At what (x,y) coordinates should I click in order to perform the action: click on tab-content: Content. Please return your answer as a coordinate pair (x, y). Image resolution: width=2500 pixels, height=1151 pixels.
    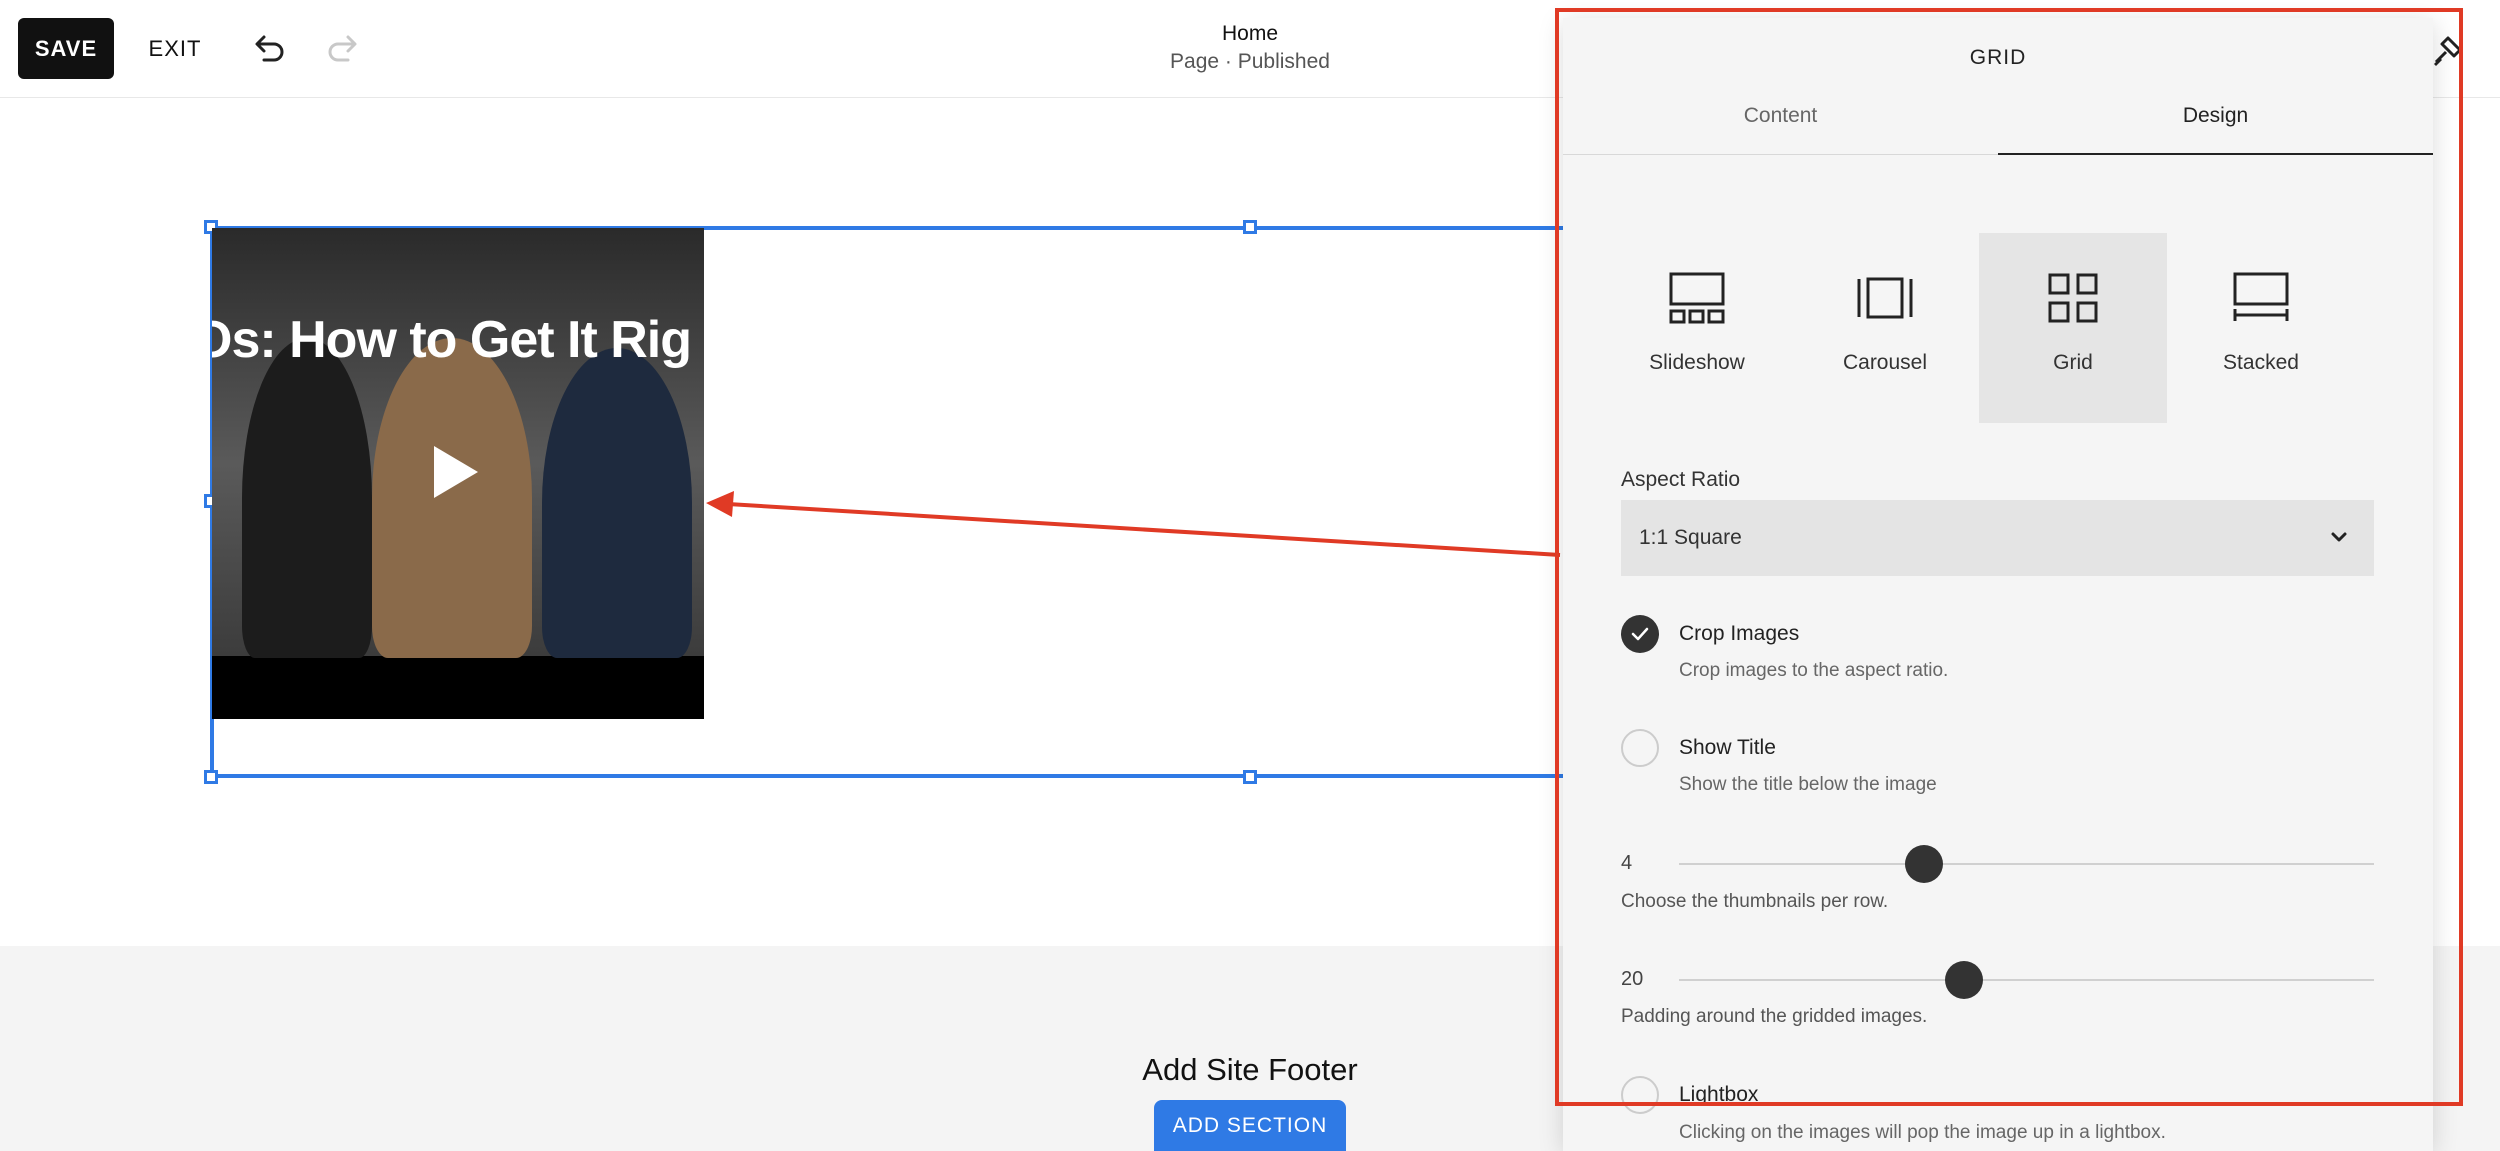
    Looking at the image, I should click on (1780, 129).